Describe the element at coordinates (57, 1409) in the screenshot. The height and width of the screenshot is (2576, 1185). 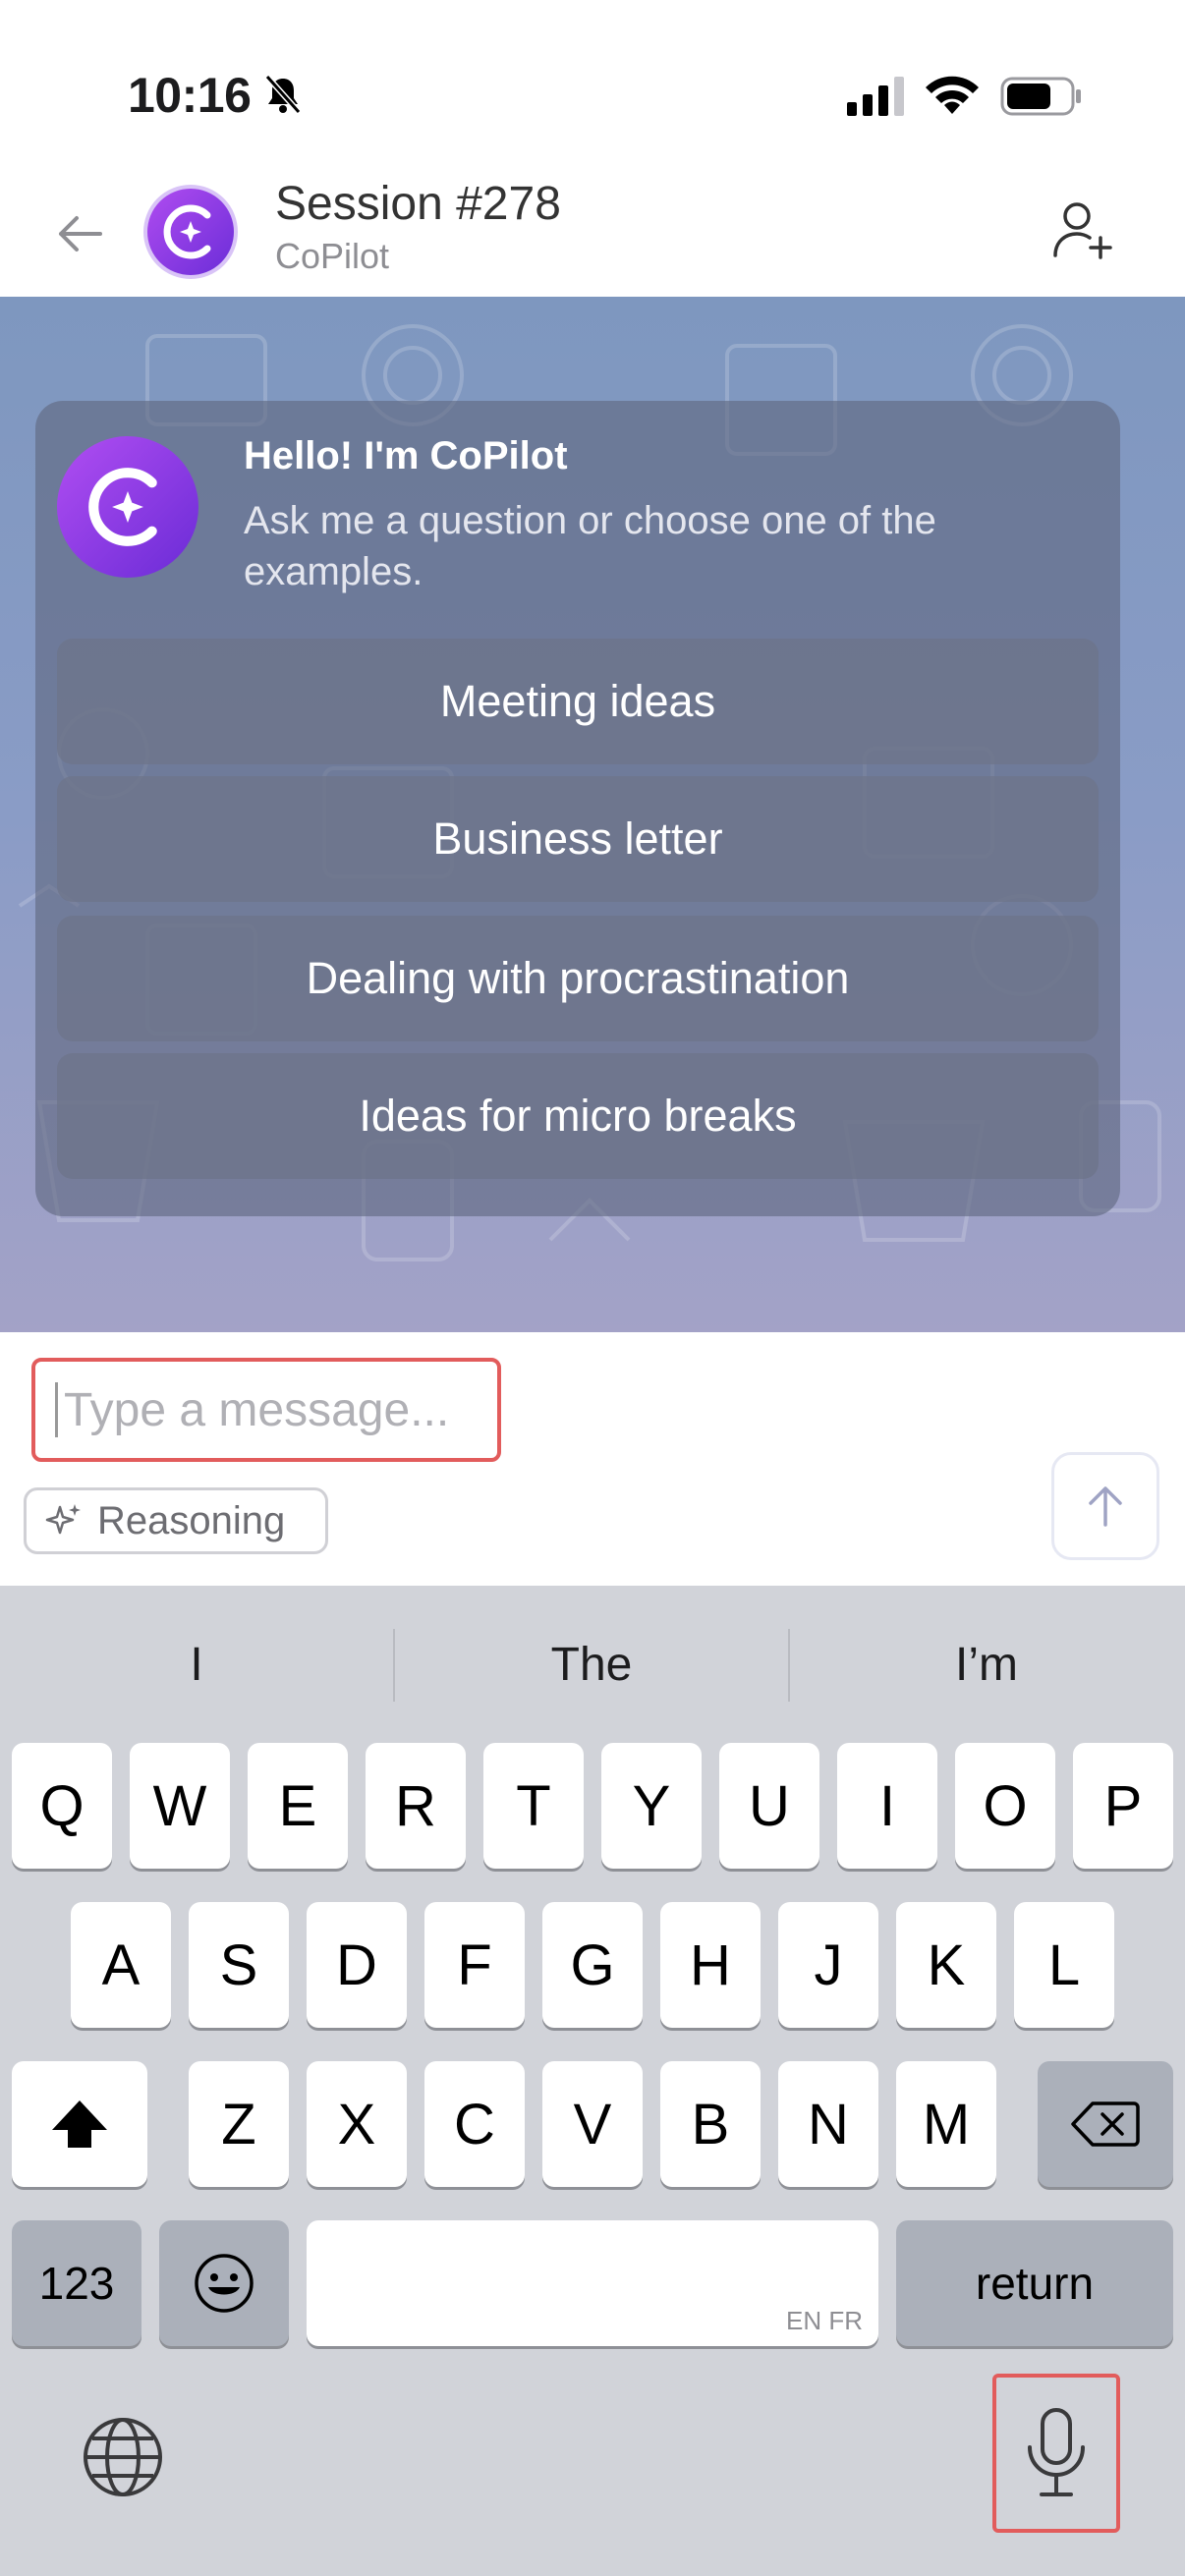
I see `text-caret` at that location.